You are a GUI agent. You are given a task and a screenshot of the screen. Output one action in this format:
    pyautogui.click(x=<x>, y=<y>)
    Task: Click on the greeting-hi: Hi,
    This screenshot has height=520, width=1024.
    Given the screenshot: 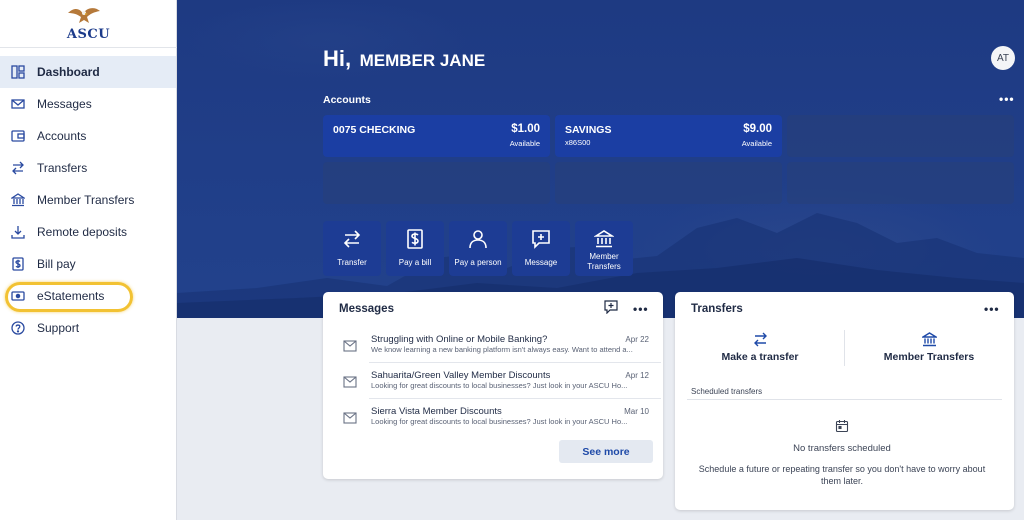 What is the action you would take?
    pyautogui.click(x=337, y=58)
    